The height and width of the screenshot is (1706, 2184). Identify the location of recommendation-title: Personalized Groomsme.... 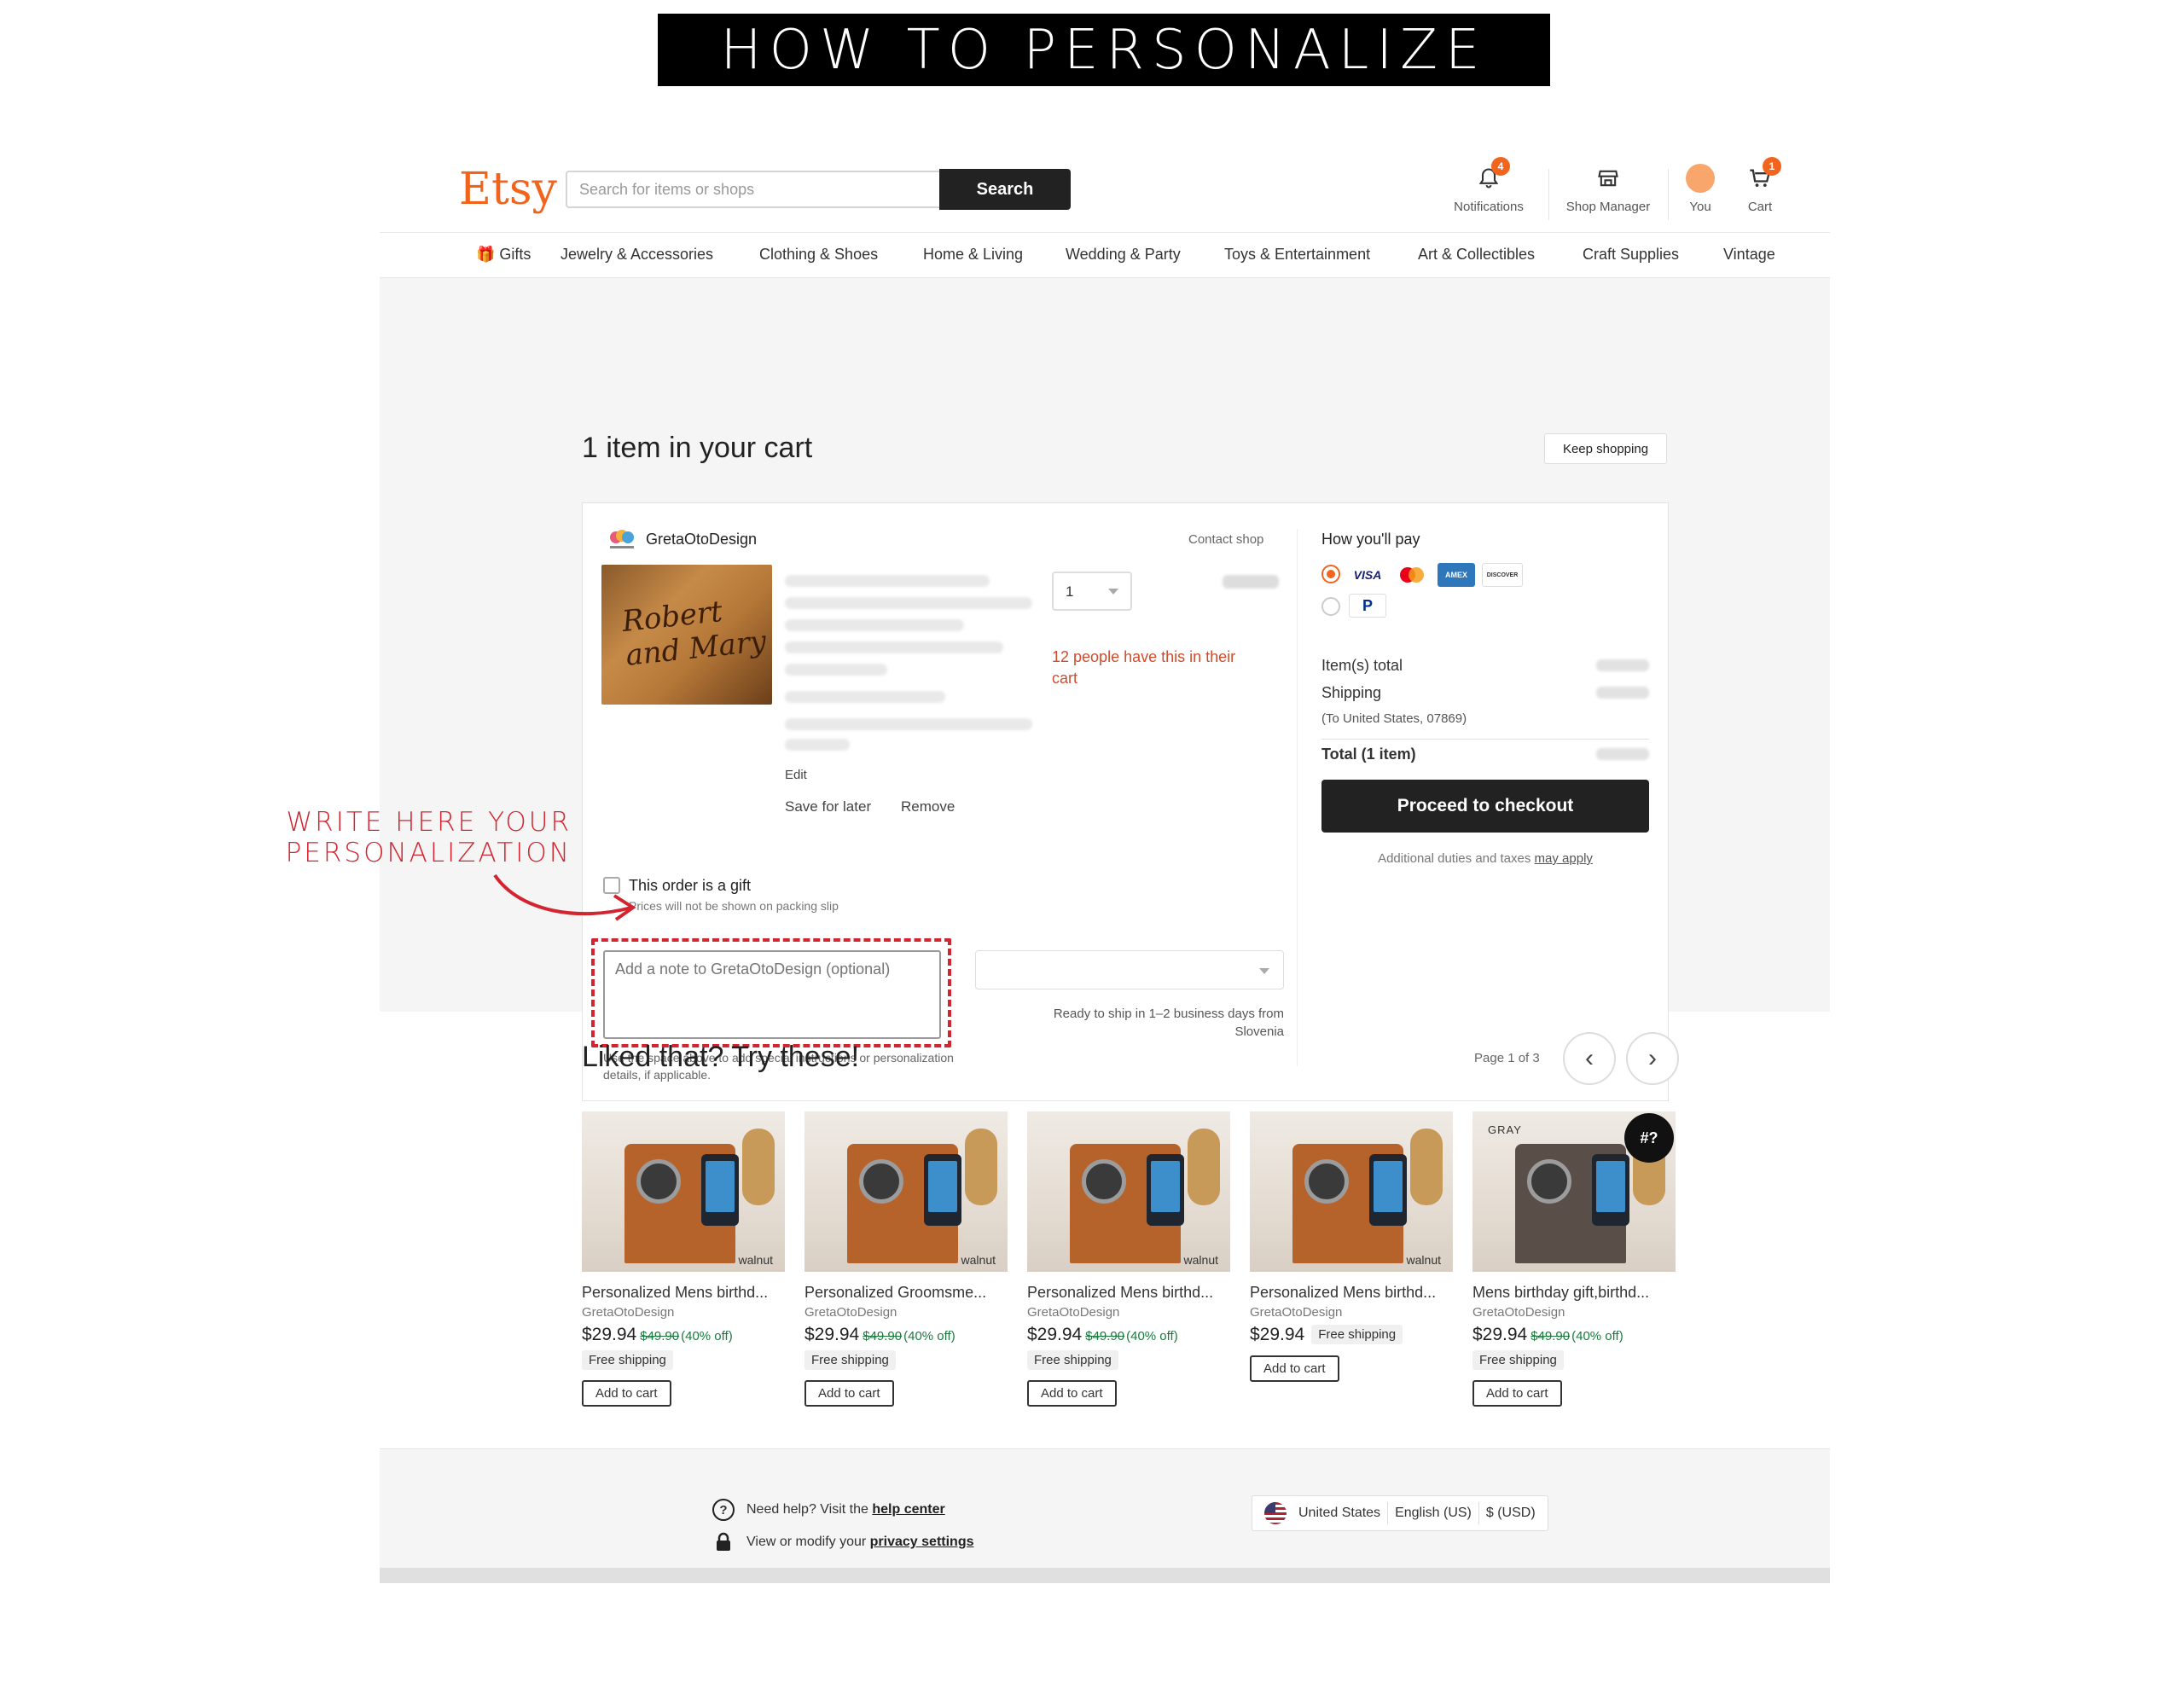
(906, 1293).